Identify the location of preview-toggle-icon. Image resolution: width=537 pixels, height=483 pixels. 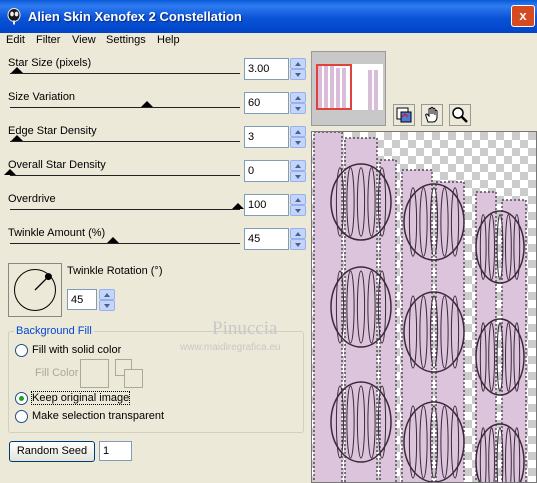
(404, 115).